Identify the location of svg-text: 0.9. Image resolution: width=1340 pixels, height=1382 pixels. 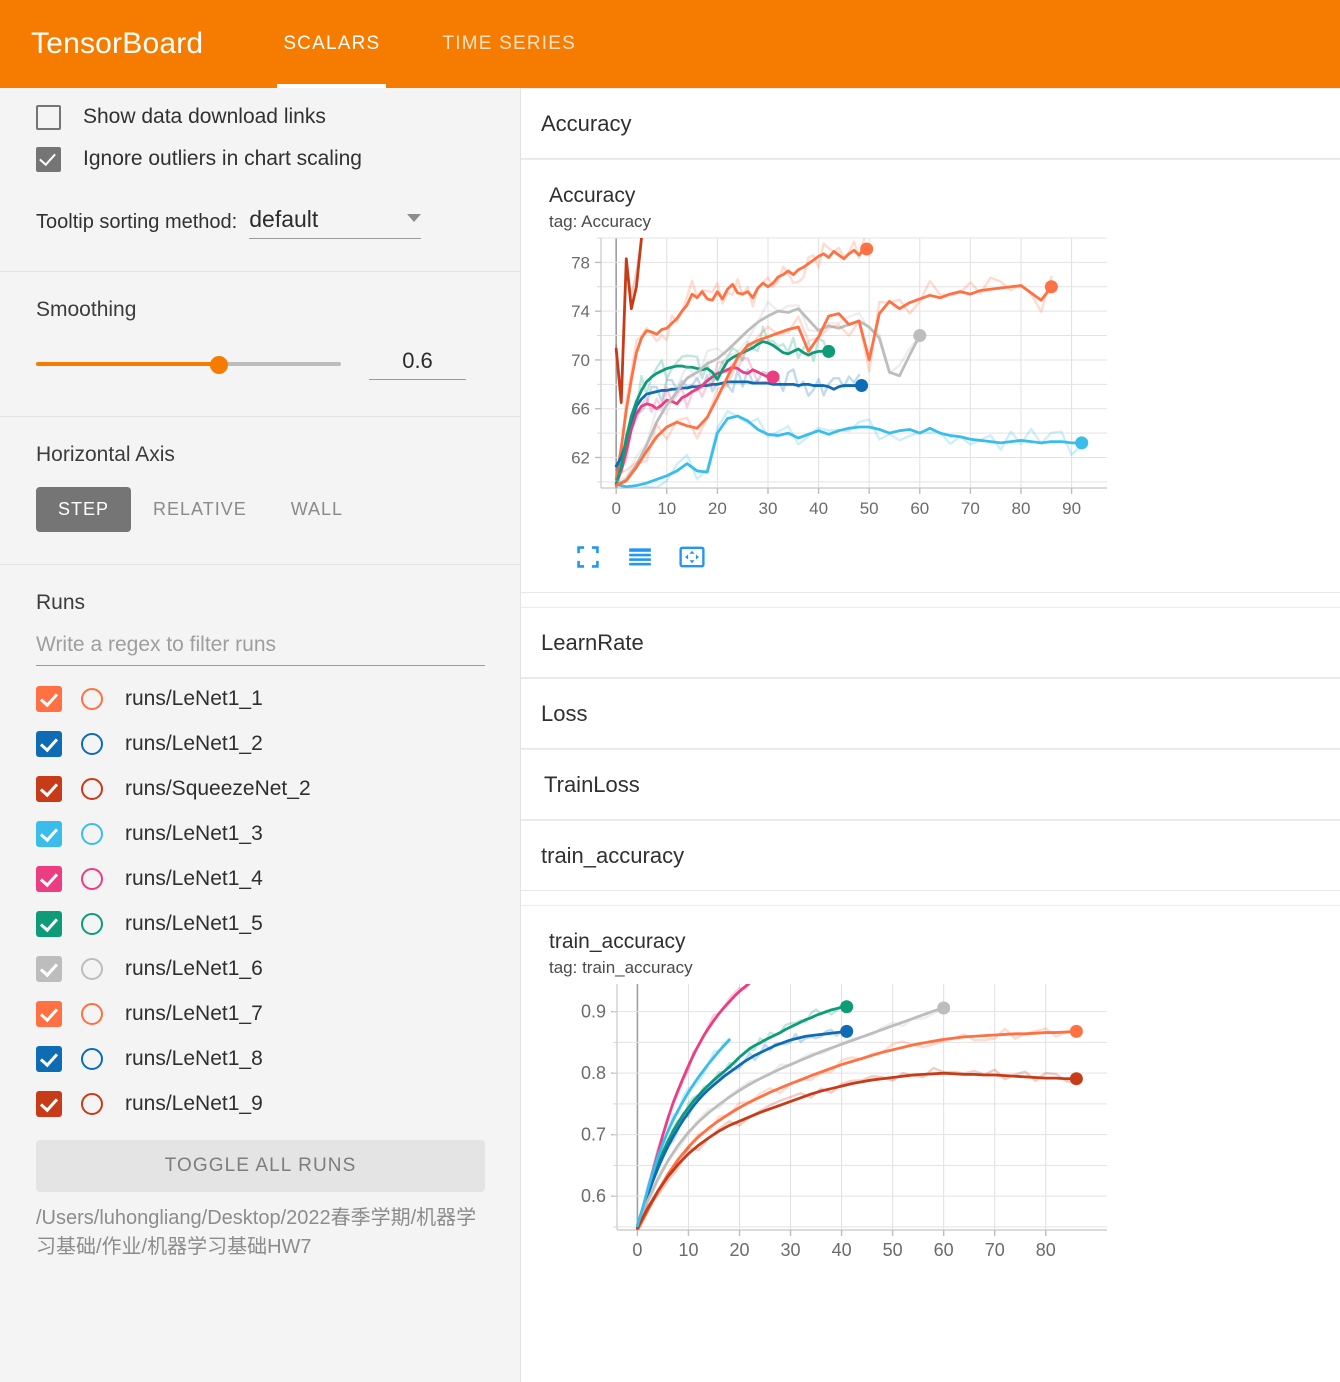
(593, 1012).